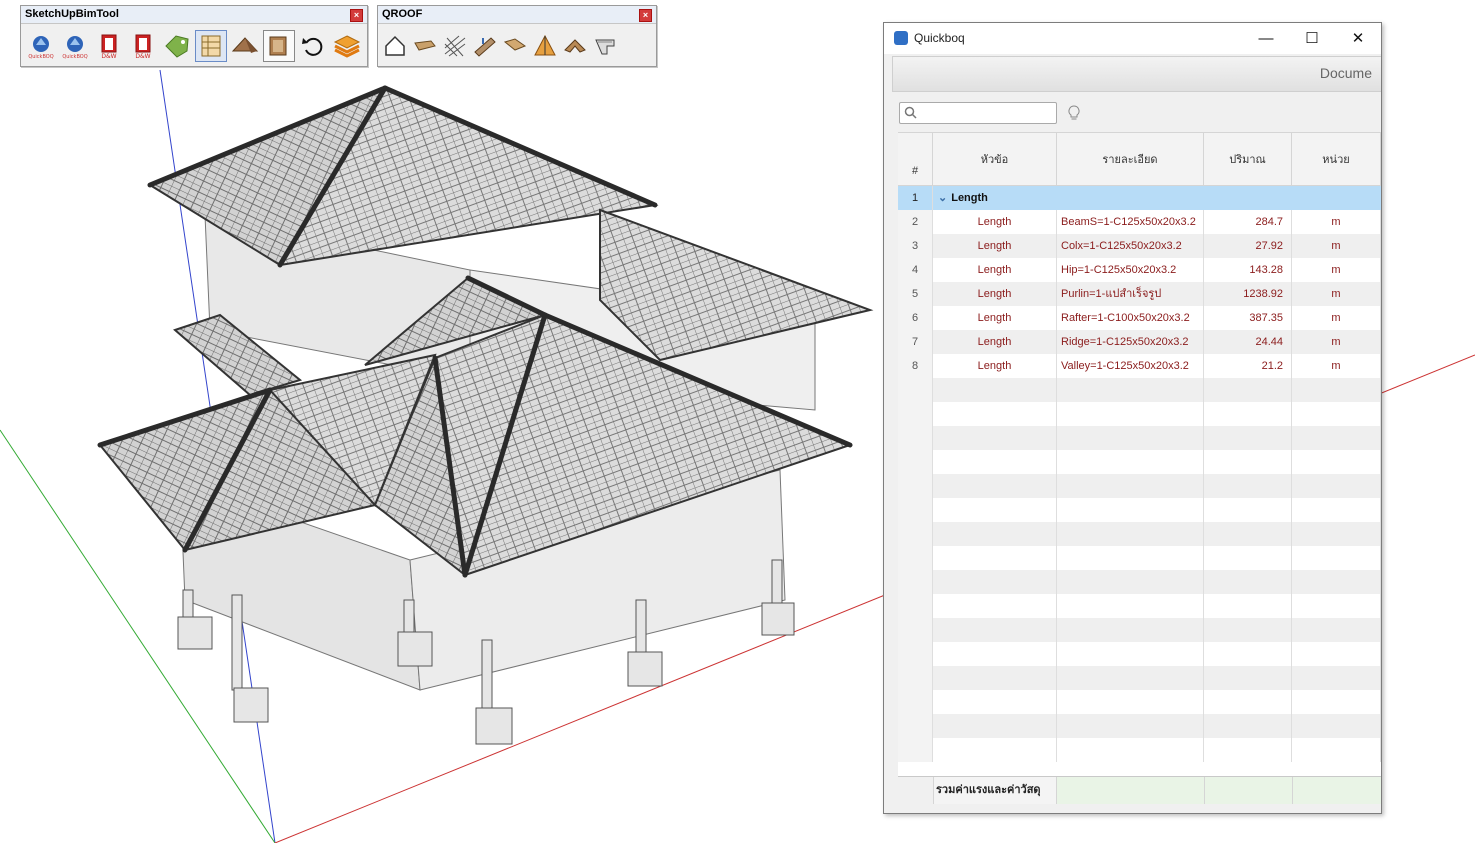 This screenshot has width=1475, height=843. I want to click on rafter-button, so click(515, 46).